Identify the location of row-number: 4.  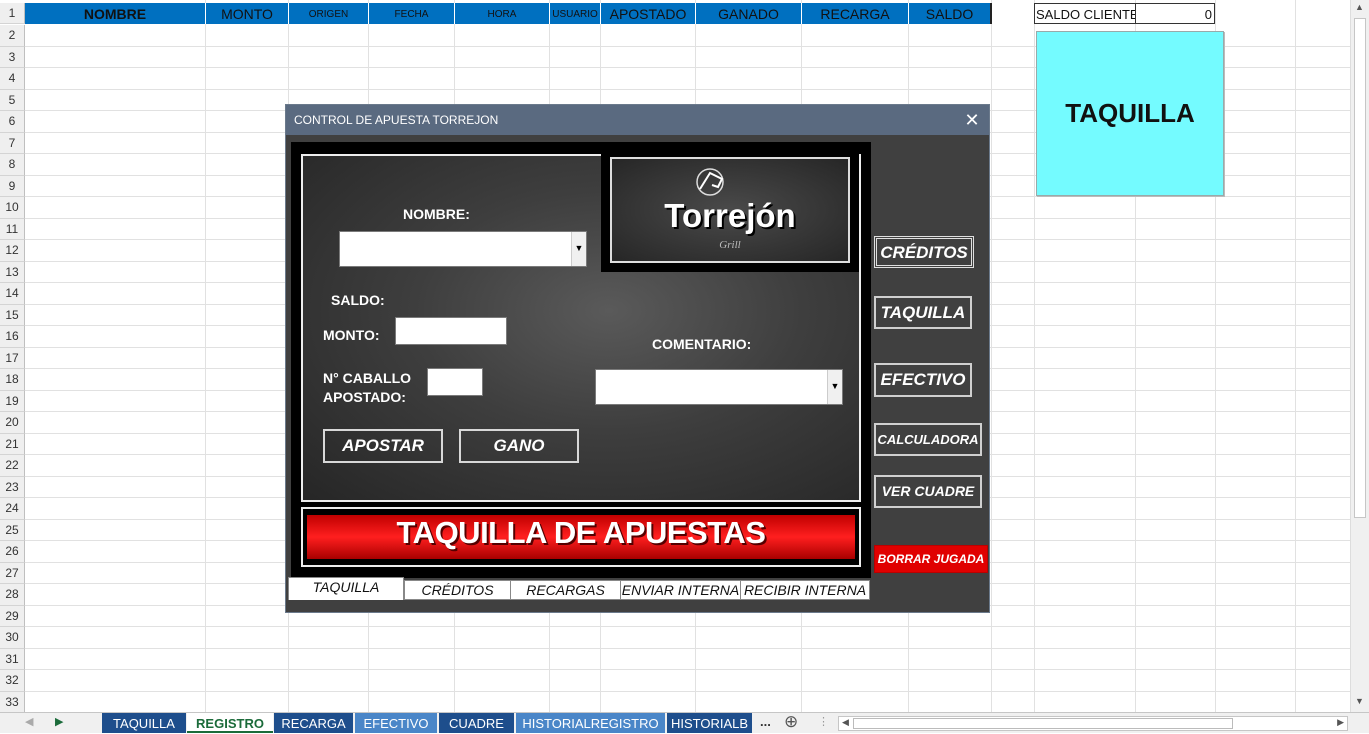
(12, 79).